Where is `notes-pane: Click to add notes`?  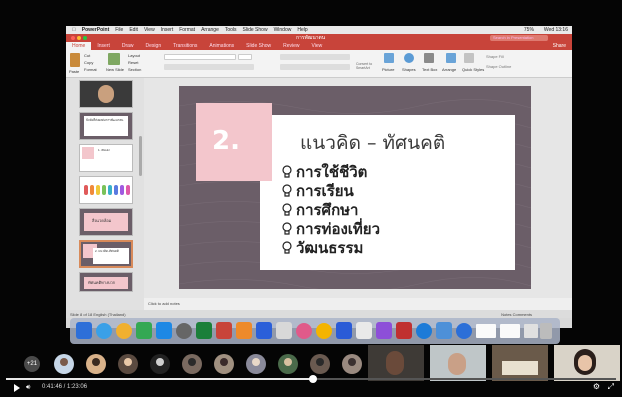 notes-pane: Click to add notes is located at coordinates (358, 304).